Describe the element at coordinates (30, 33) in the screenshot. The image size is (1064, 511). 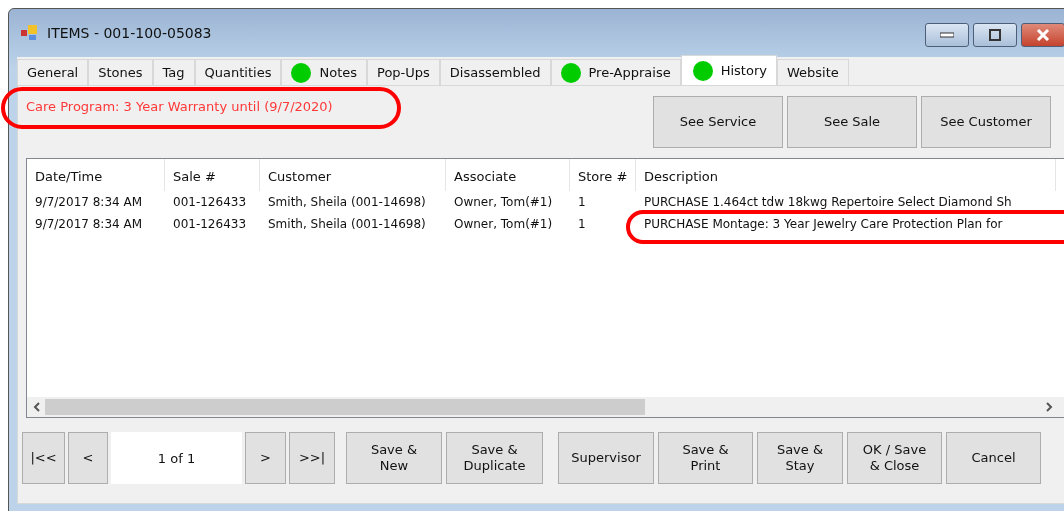
I see `app-icon` at that location.